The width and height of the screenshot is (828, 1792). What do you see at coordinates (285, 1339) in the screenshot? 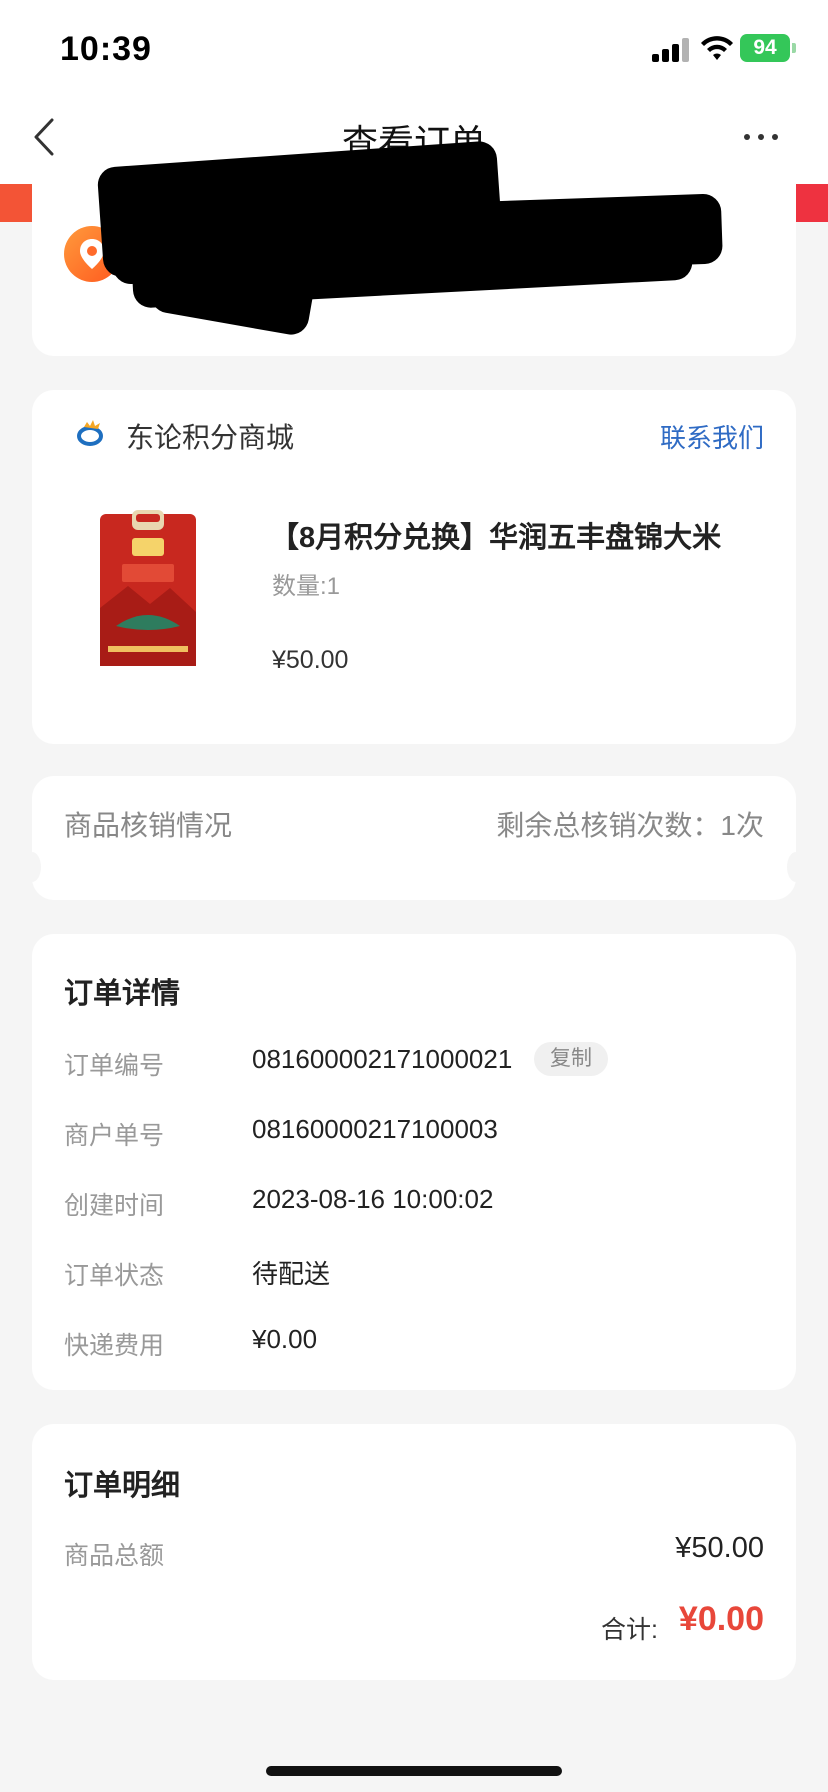
I see `shipping-fee-value: ¥0.00` at bounding box center [285, 1339].